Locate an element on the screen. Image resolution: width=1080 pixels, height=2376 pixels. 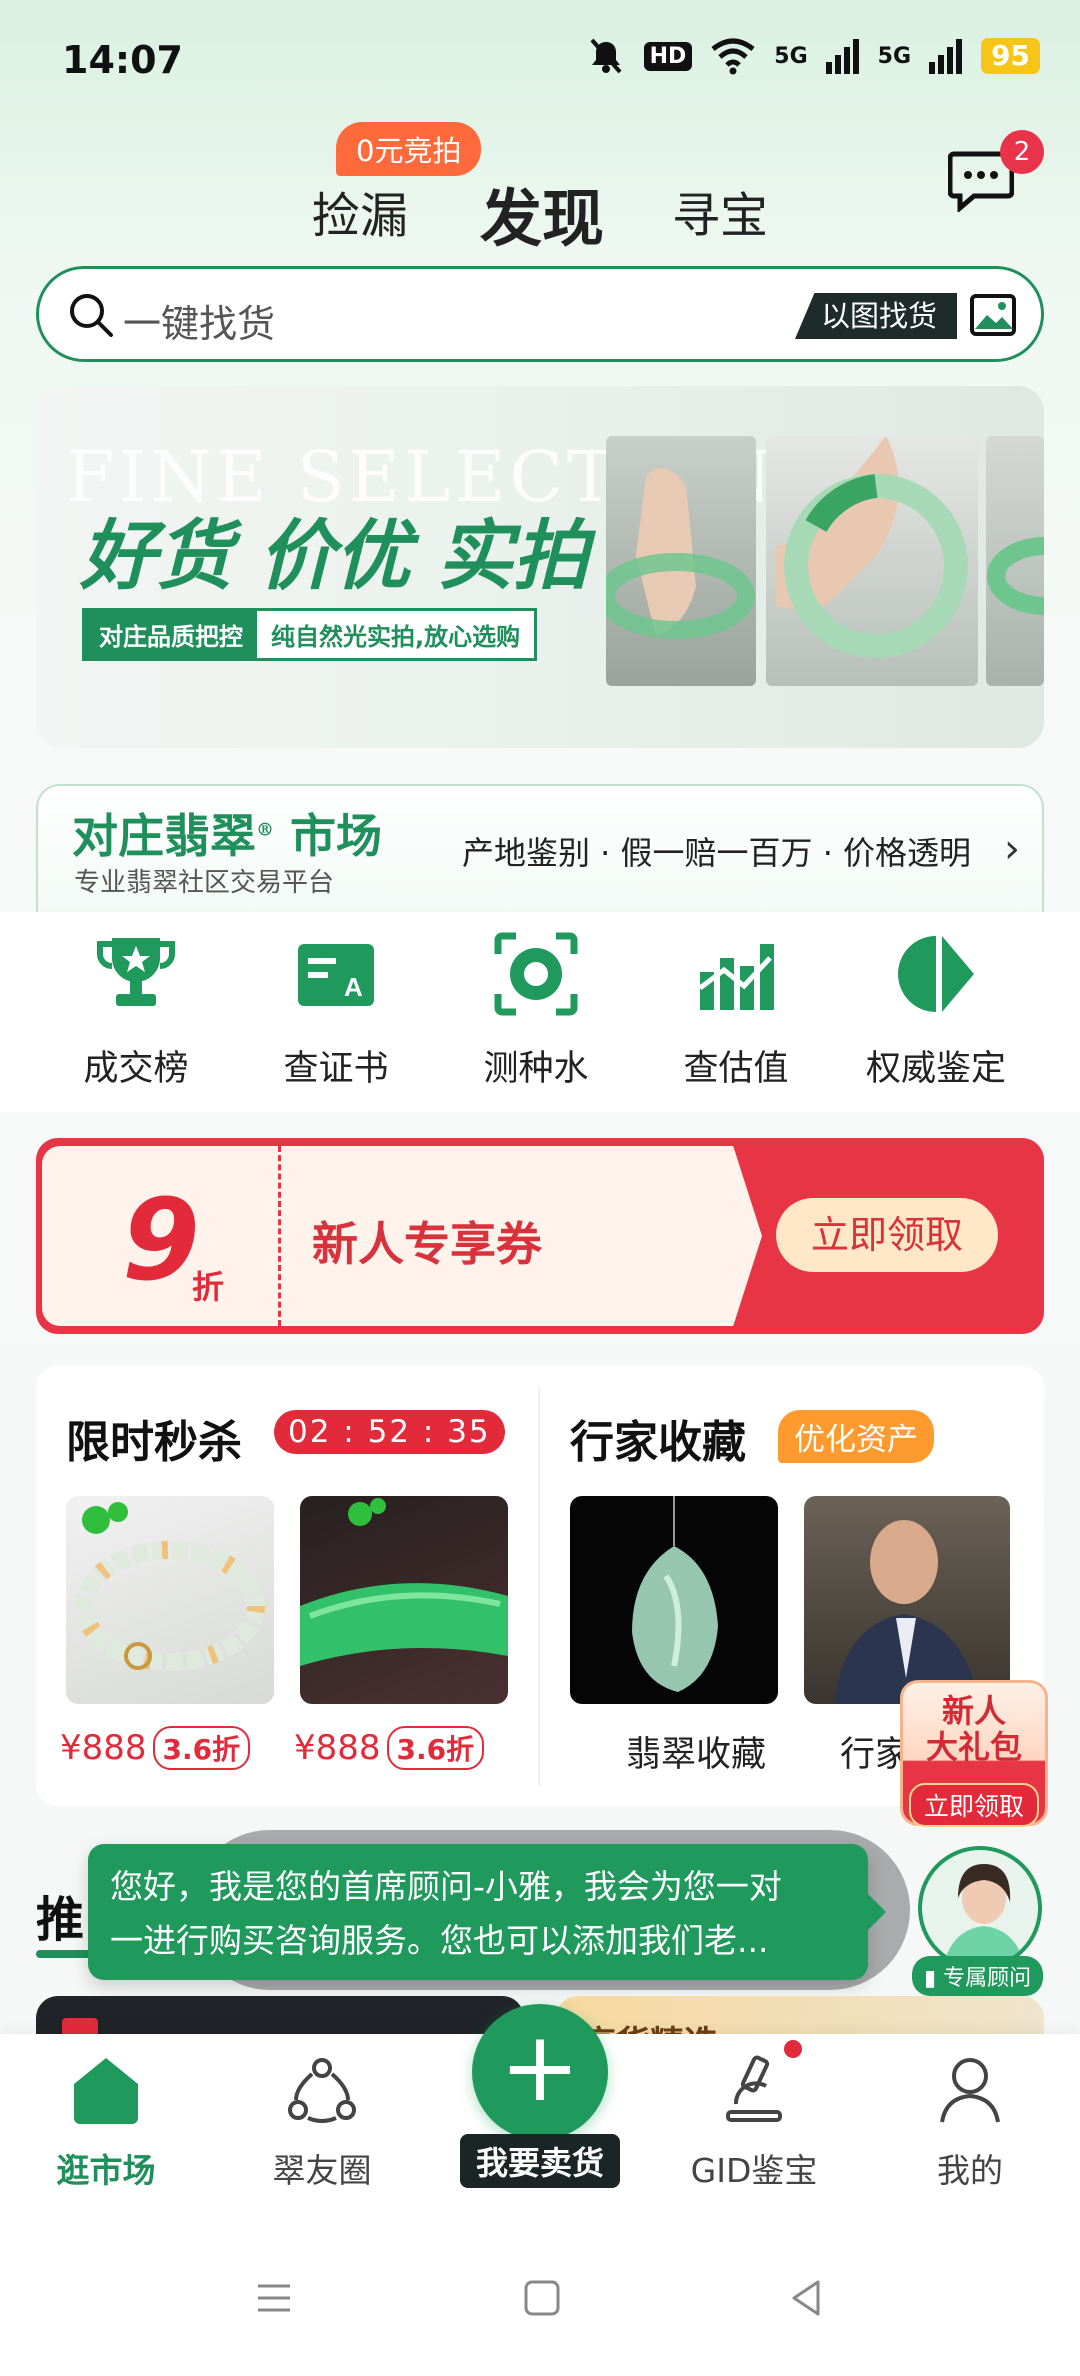
feature-certificate: A 查证书 is located at coordinates (336, 1011).